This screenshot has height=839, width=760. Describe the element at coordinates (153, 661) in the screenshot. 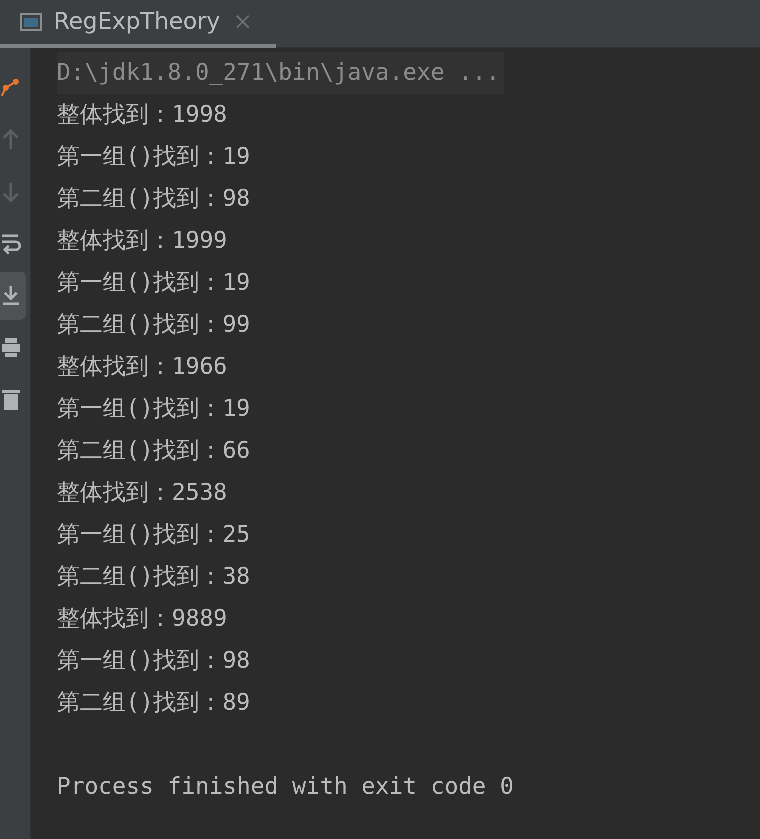

I see `output-line: 第一组()找到：98` at that location.